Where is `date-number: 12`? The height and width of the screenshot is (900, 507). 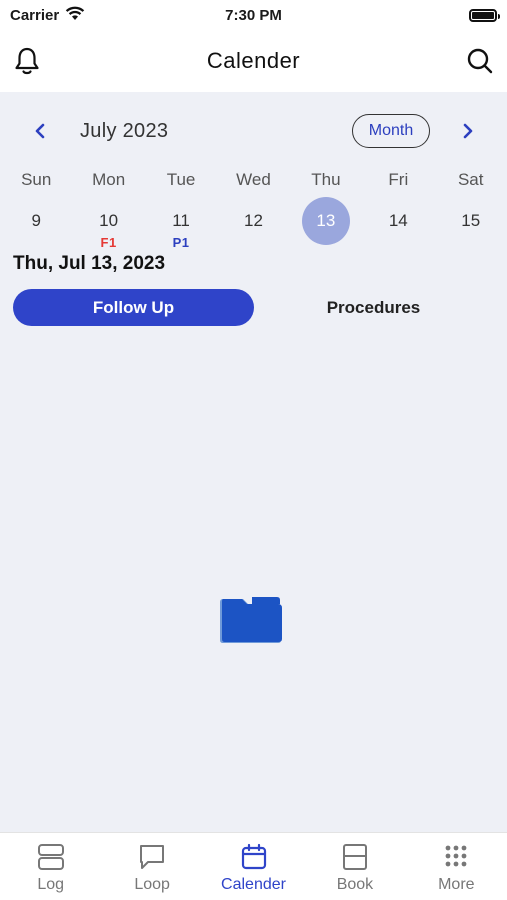 date-number: 12 is located at coordinates (253, 220).